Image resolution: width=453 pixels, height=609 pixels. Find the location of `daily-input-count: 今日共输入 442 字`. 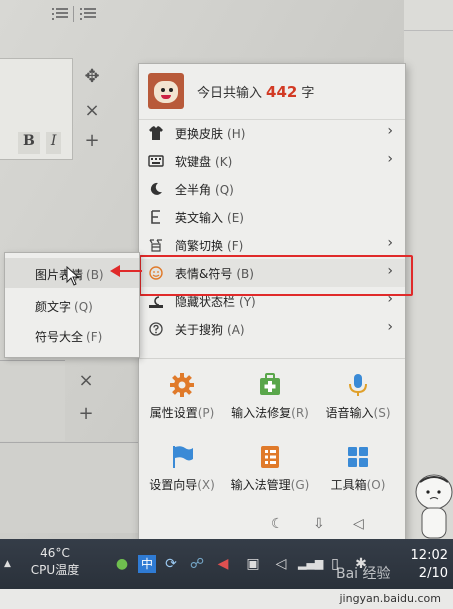

daily-input-count: 今日共输入 442 字 is located at coordinates (255, 91).